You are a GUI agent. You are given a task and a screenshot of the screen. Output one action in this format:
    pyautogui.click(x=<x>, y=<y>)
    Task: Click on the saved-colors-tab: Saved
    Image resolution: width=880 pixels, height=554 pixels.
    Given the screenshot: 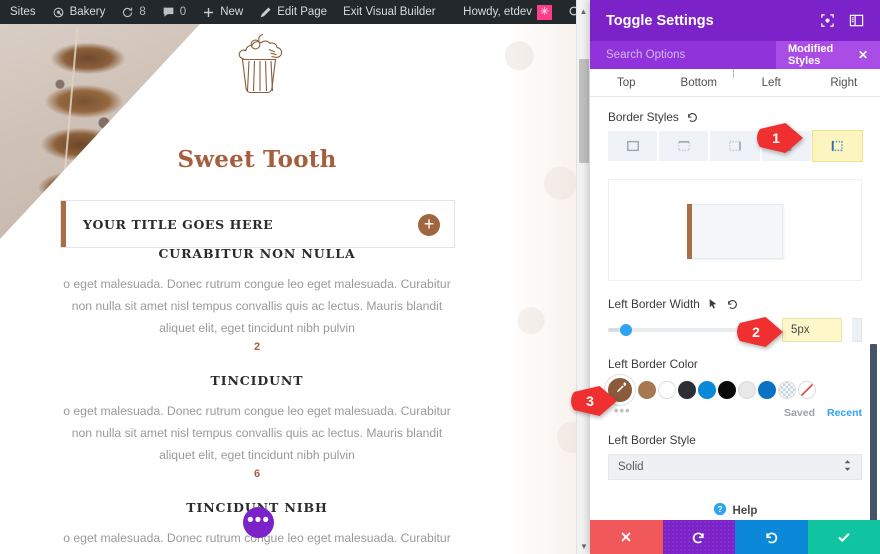 What is the action you would take?
    pyautogui.click(x=799, y=413)
    